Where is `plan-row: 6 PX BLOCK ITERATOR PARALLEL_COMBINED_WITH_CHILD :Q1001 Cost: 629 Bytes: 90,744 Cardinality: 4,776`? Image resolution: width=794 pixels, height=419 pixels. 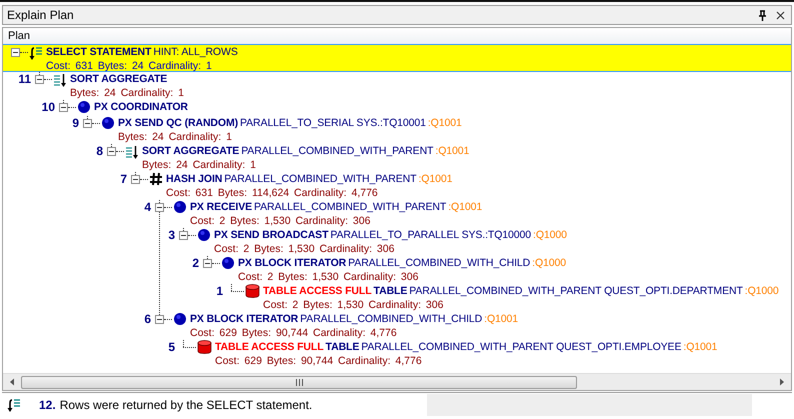
plan-row: 6 PX BLOCK ITERATOR PARALLEL_COMBINED_WITH_CHILD :Q1001 Cost: 629 Bytes: 90,744 Cardinality: 4,776 is located at coordinates (397, 326).